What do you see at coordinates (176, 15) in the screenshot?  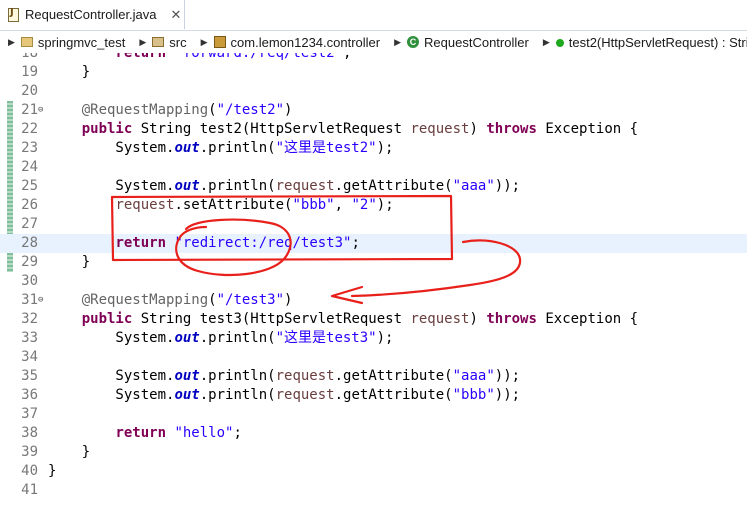 I see `close-tab-icon: ✕` at bounding box center [176, 15].